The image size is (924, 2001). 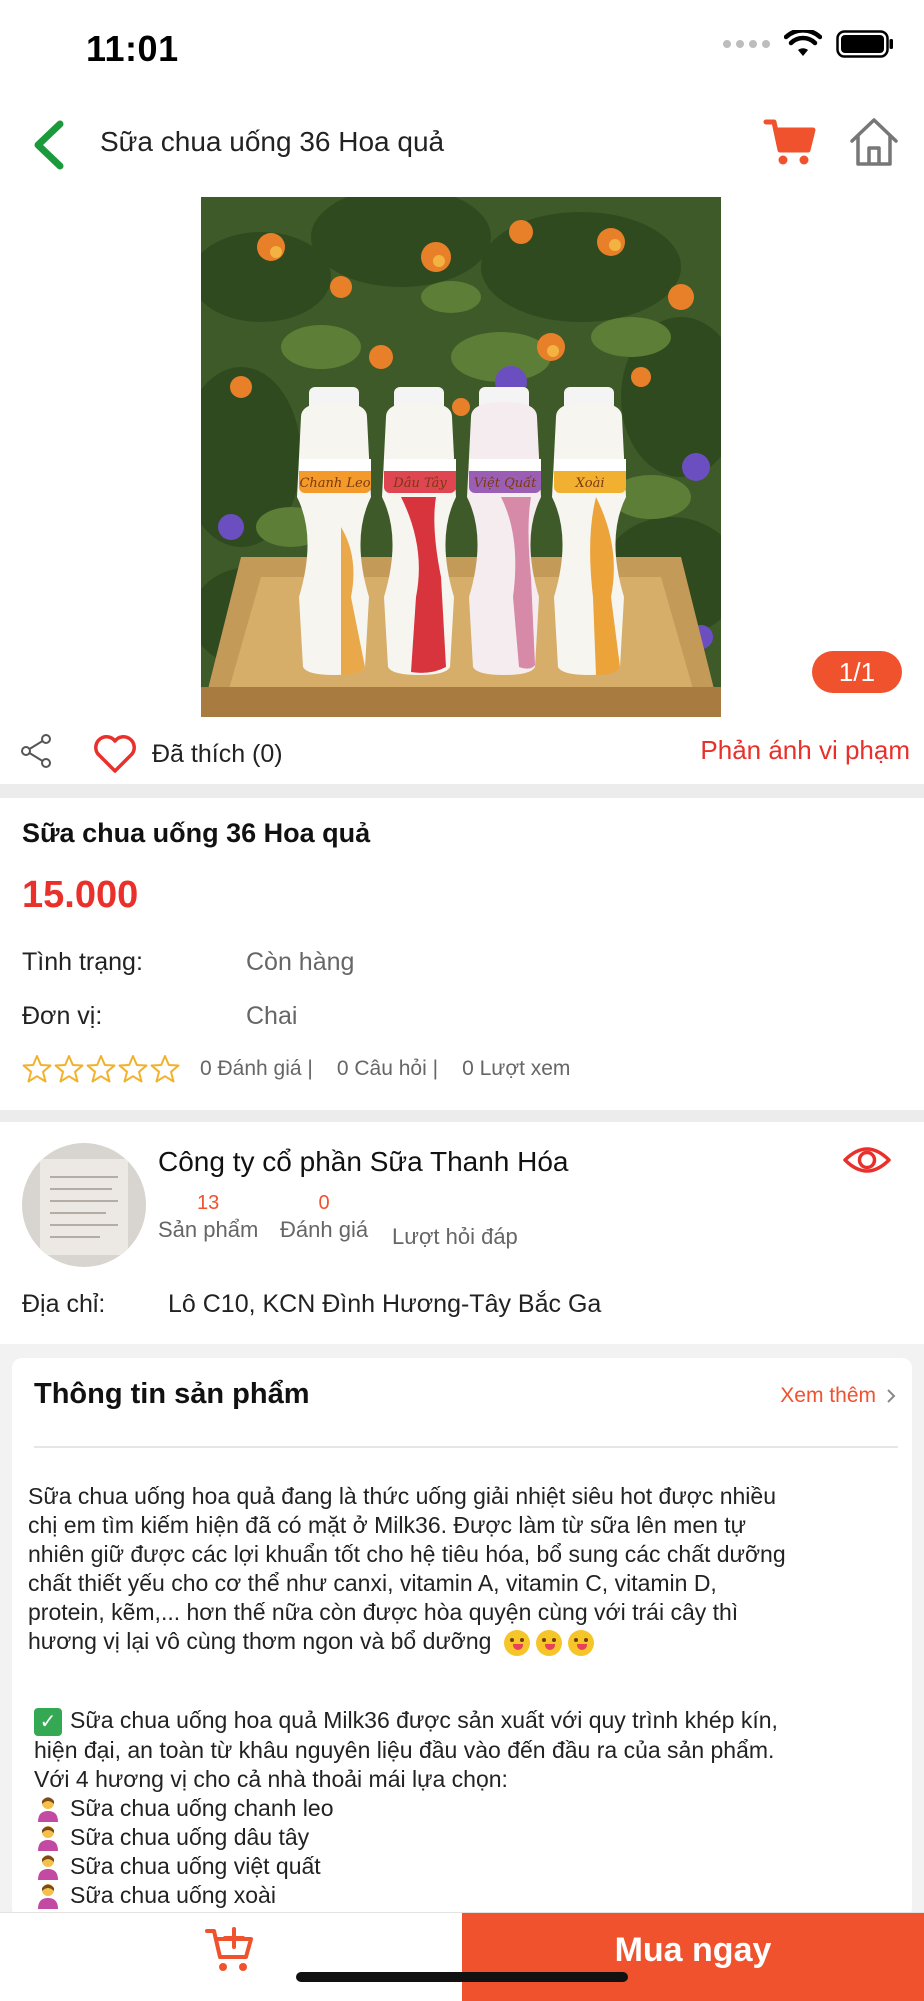 What do you see at coordinates (172, 1394) in the screenshot?
I see `info-card-title: Thông tin sản phẩm` at bounding box center [172, 1394].